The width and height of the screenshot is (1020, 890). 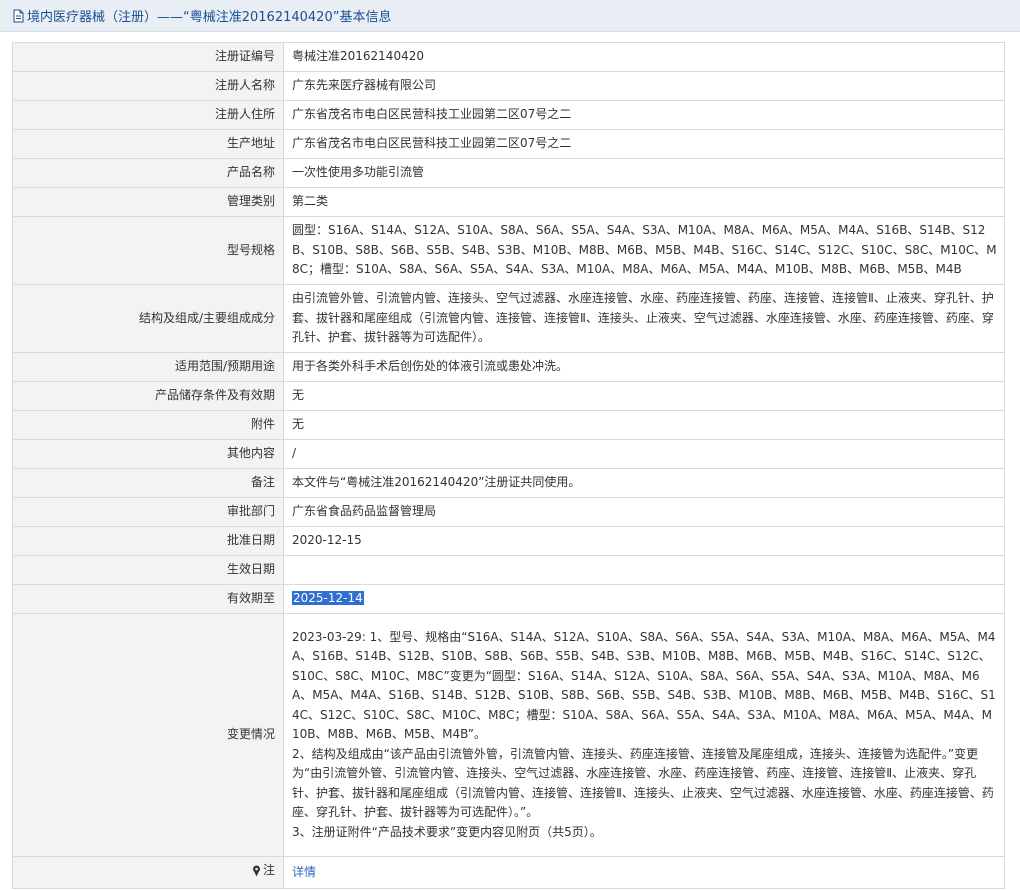 I want to click on row-label: 注册证编号, so click(x=148, y=57).